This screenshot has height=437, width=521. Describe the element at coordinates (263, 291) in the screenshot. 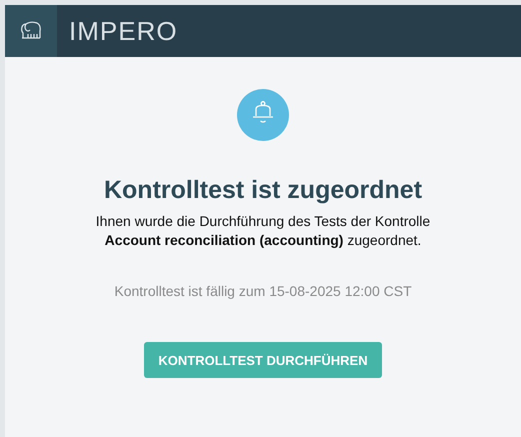

I see `due-date-text: Kontrolltest ist fällig zum 15-08-2025 12:00 CST` at that location.